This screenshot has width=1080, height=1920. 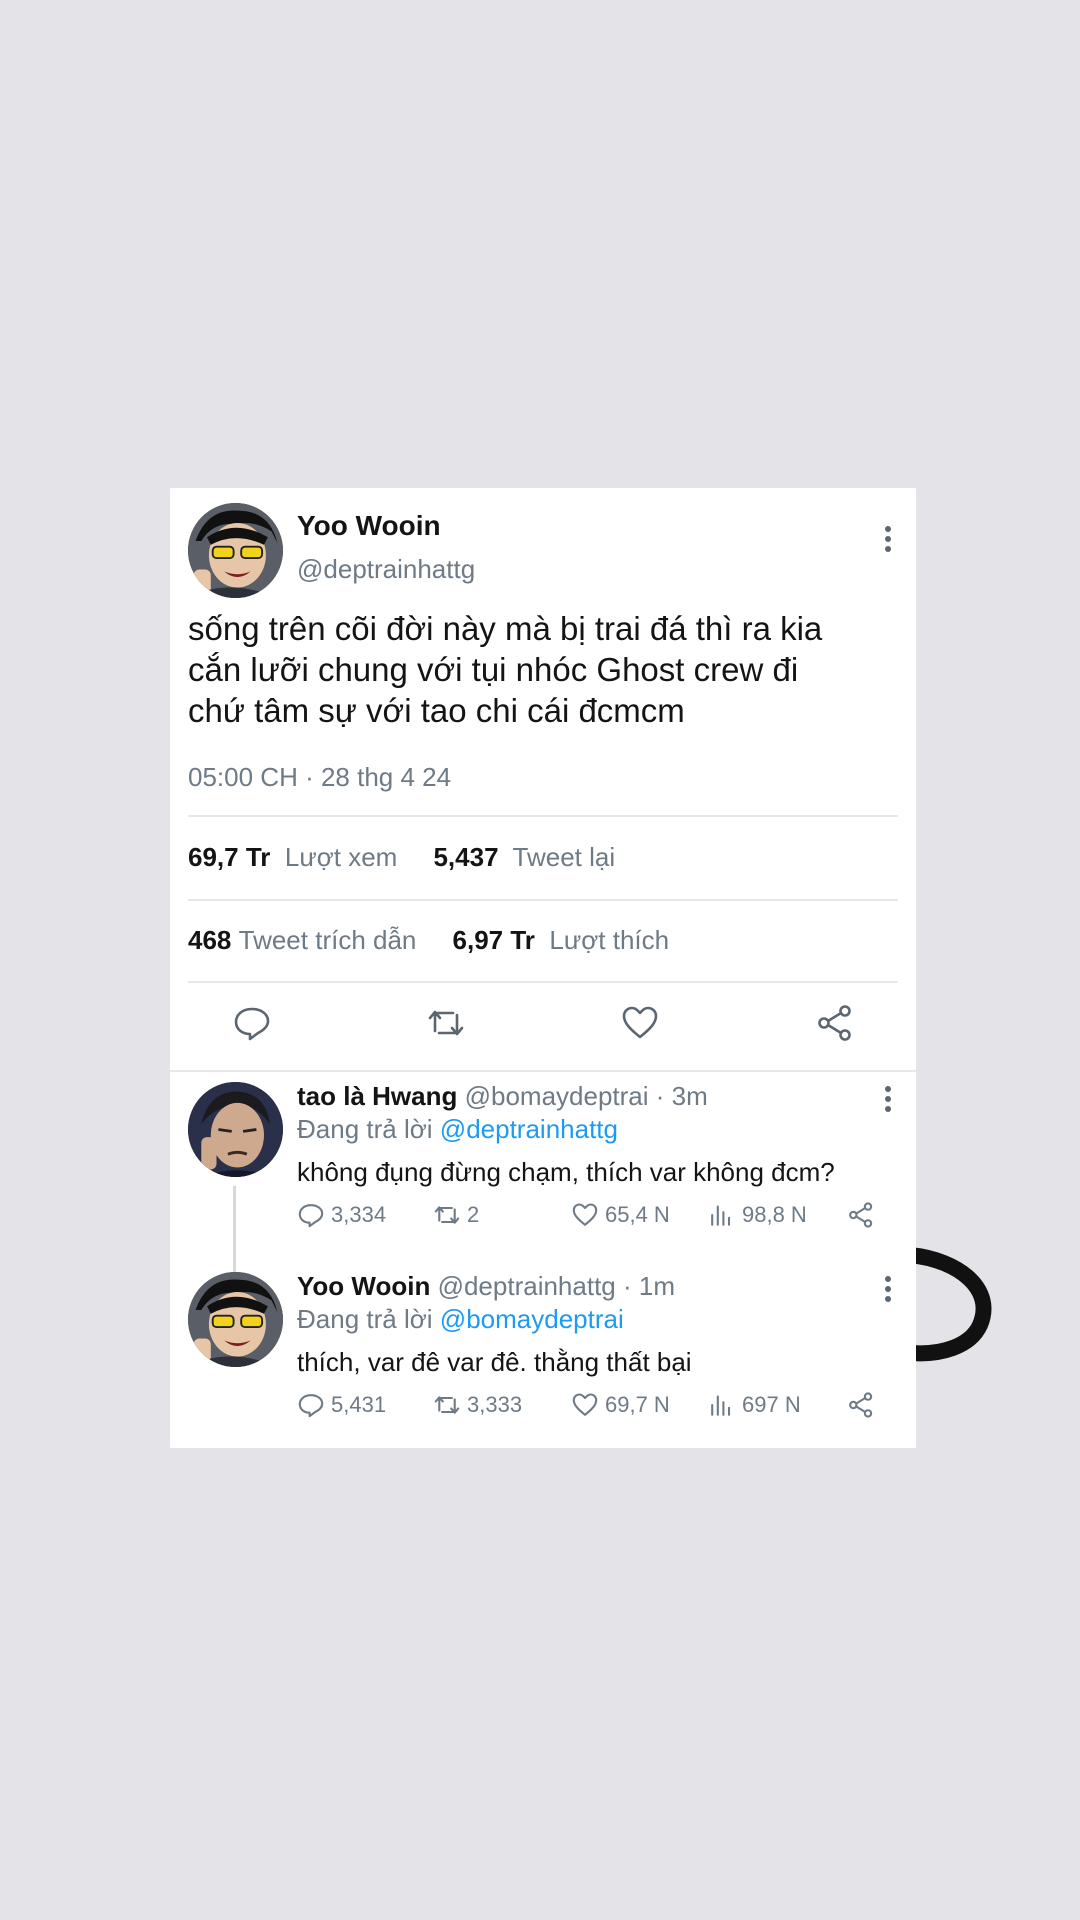 What do you see at coordinates (947, 1304) in the screenshot?
I see `scribble-doodle` at bounding box center [947, 1304].